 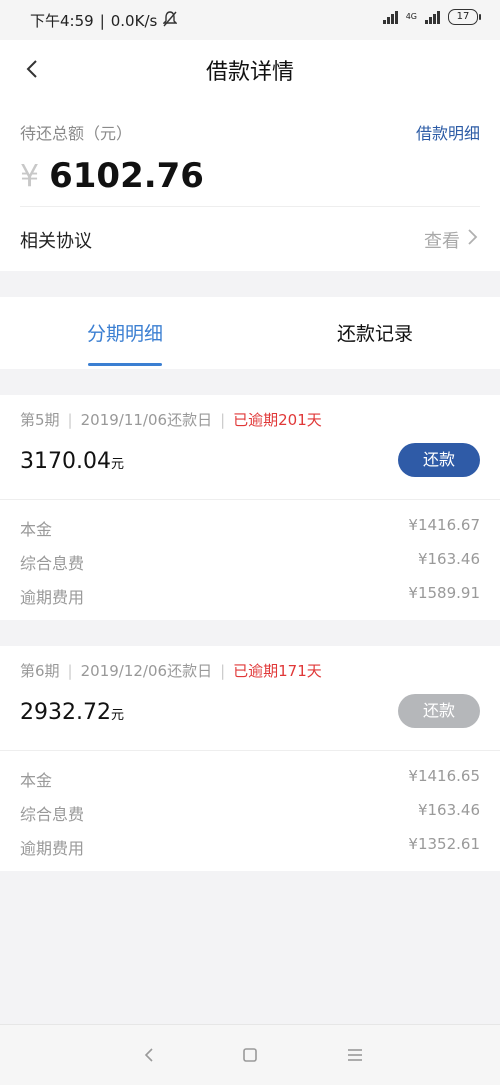 I want to click on nav-back-button, so click(x=150, y=1055).